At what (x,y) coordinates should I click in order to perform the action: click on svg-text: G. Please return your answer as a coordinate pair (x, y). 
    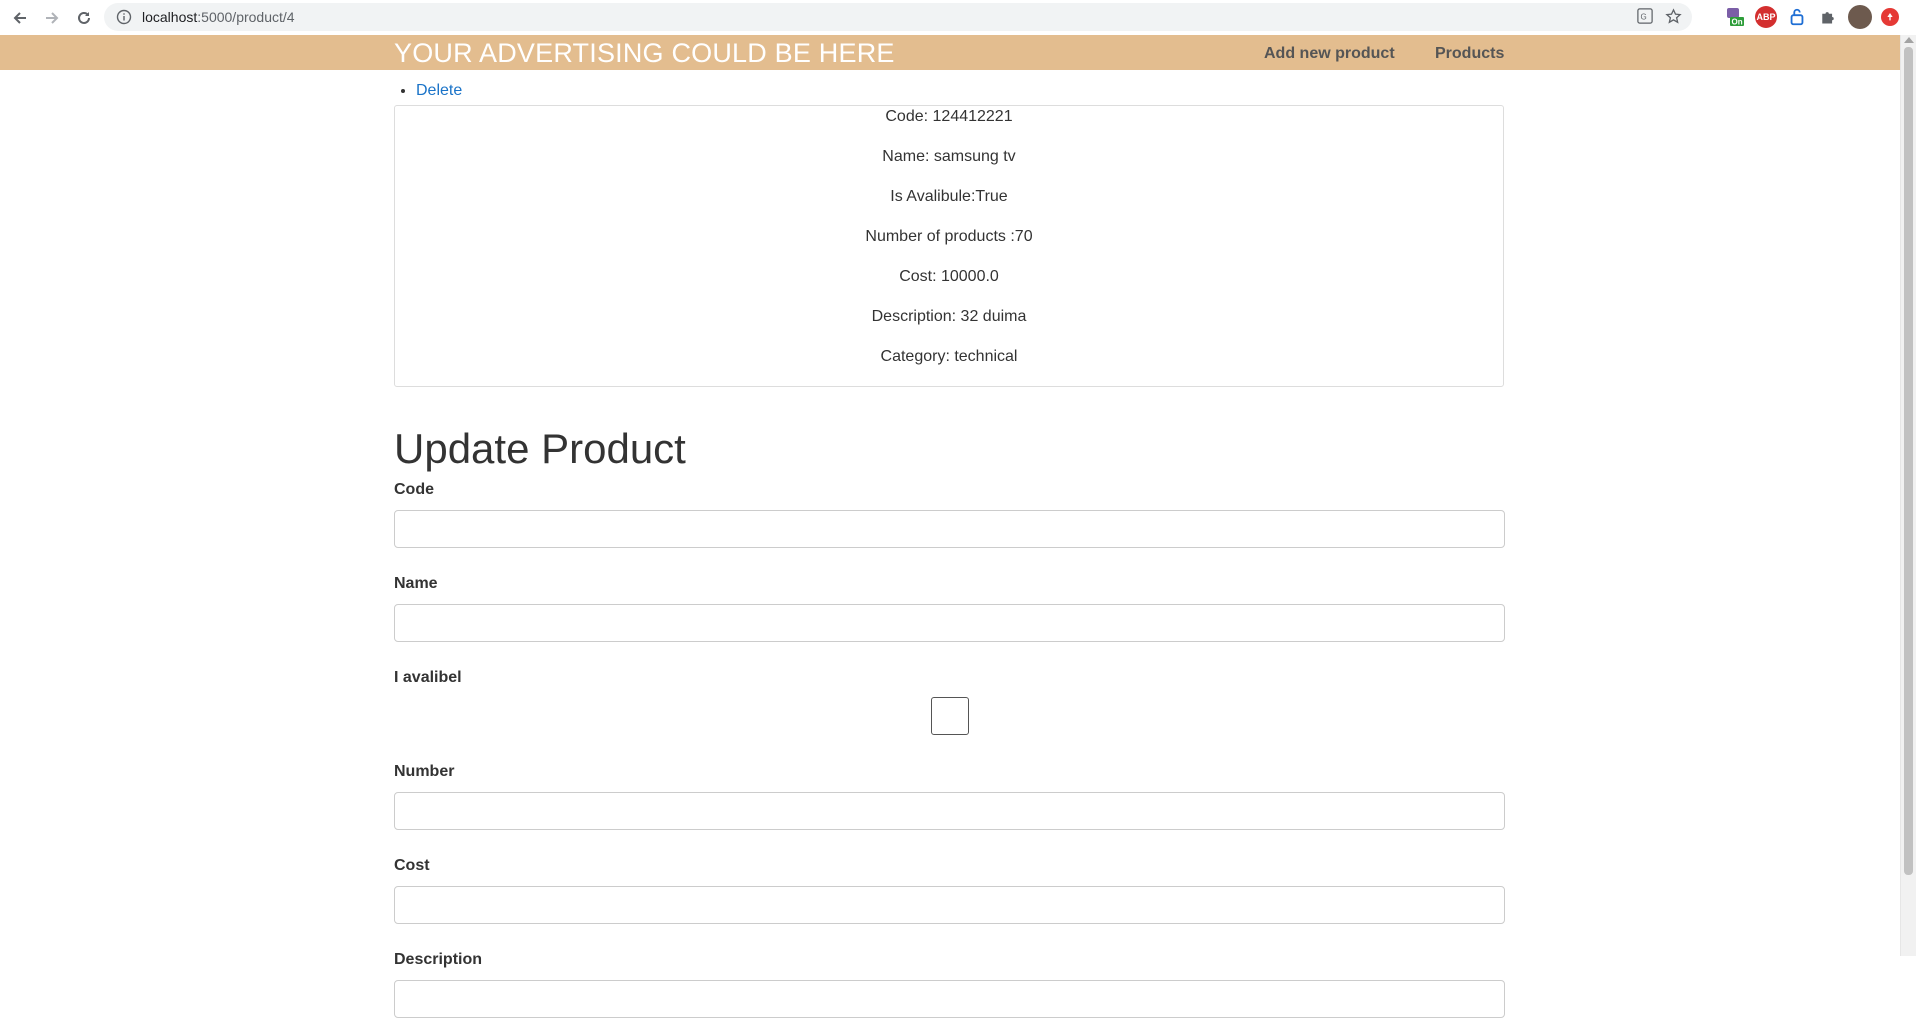
    Looking at the image, I should click on (1644, 17).